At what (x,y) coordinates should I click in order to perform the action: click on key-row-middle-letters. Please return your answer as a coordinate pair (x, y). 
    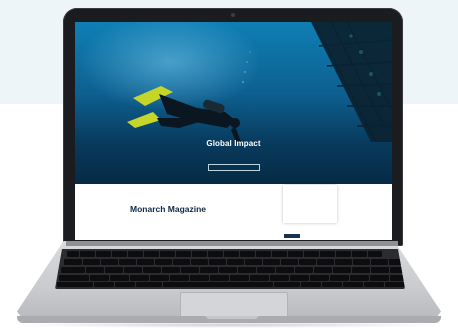
    Looking at the image, I should click on (232, 278).